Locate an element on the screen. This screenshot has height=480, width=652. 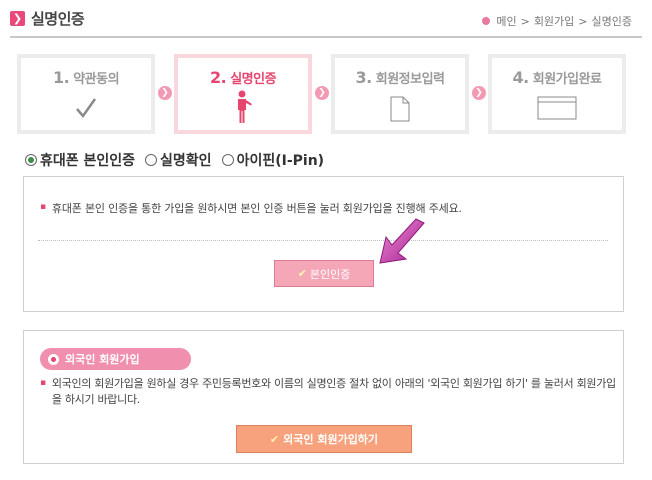
option-label: 실명확인 is located at coordinates (186, 161).